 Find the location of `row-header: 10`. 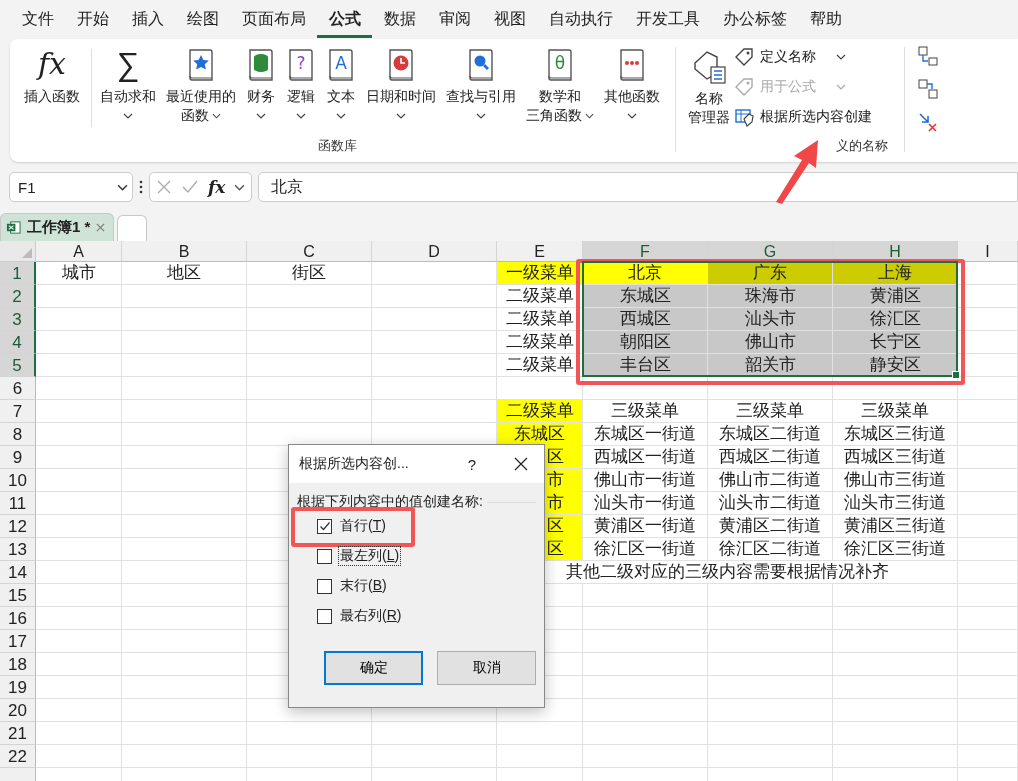

row-header: 10 is located at coordinates (18, 480).